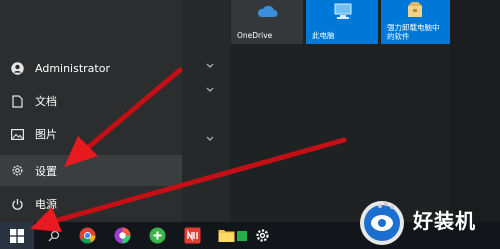 The width and height of the screenshot is (500, 249). I want to click on tile-this-pc: 此电脑, so click(342, 22).